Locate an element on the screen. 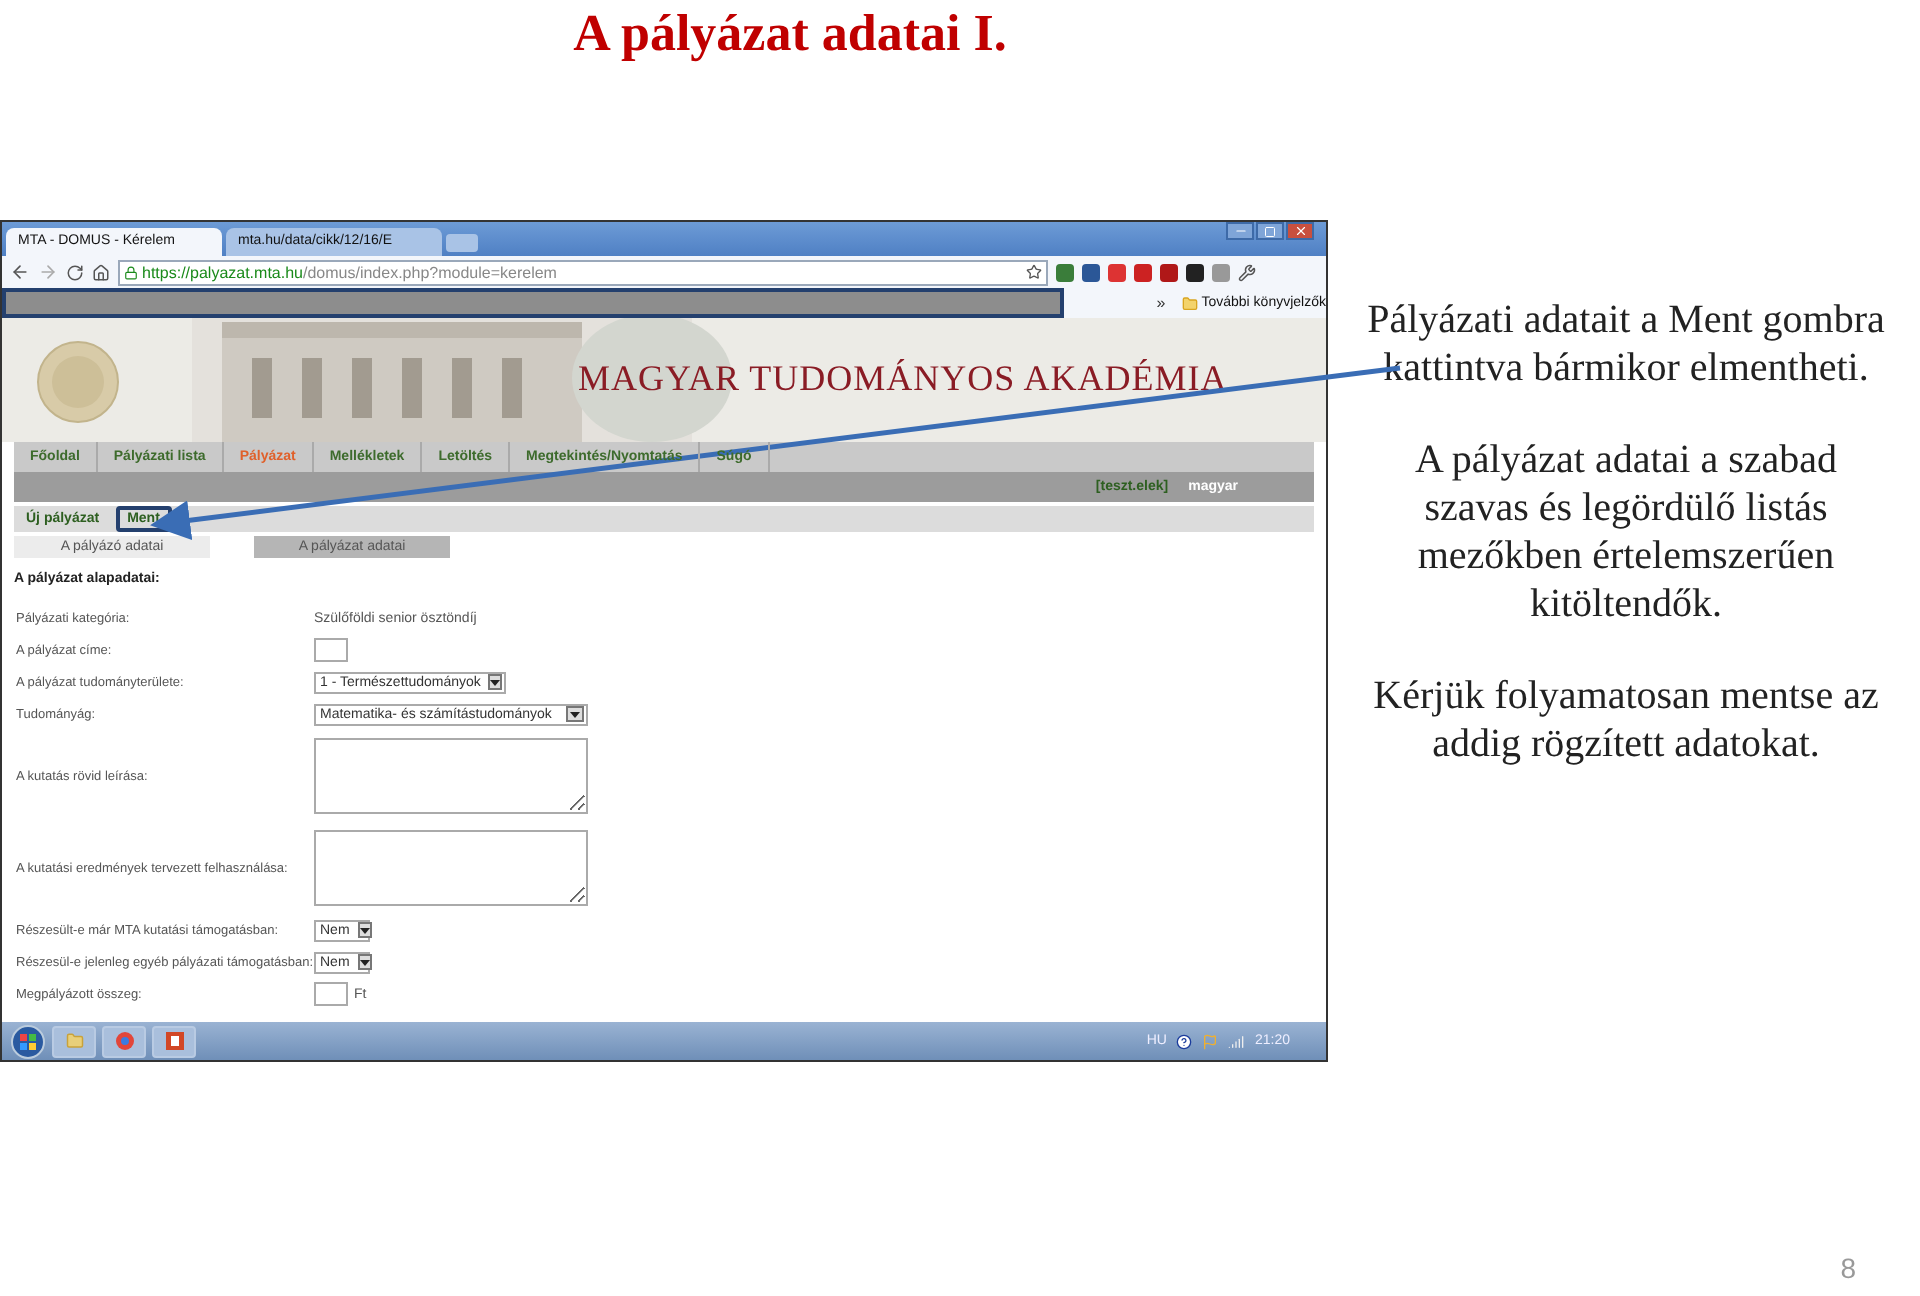  maximize-button is located at coordinates (1270, 231).